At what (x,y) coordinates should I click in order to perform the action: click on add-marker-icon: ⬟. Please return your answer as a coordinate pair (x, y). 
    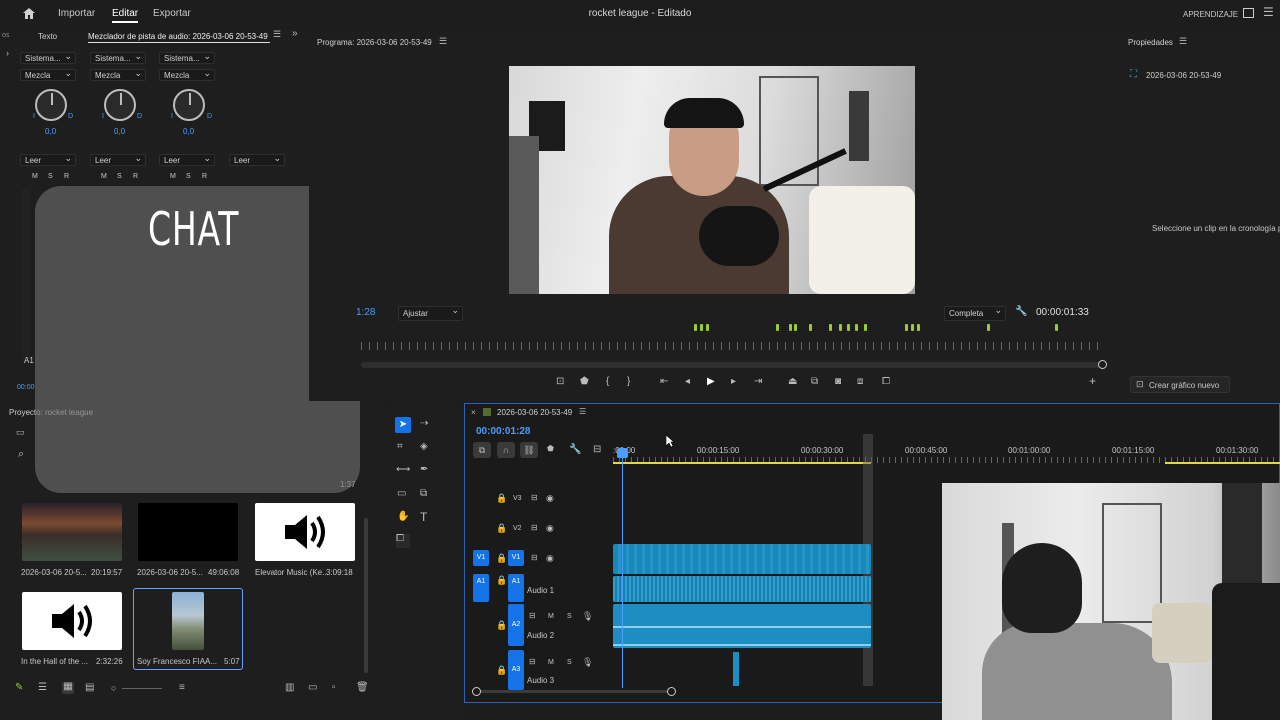
    Looking at the image, I should click on (550, 449).